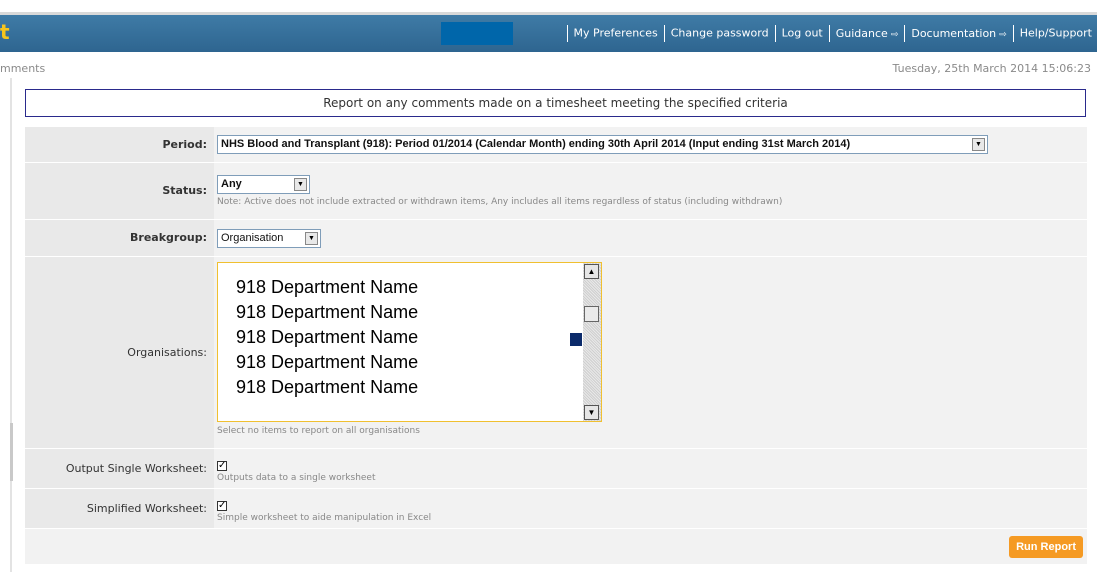  I want to click on organisations-label: Organisations:, so click(119, 352).